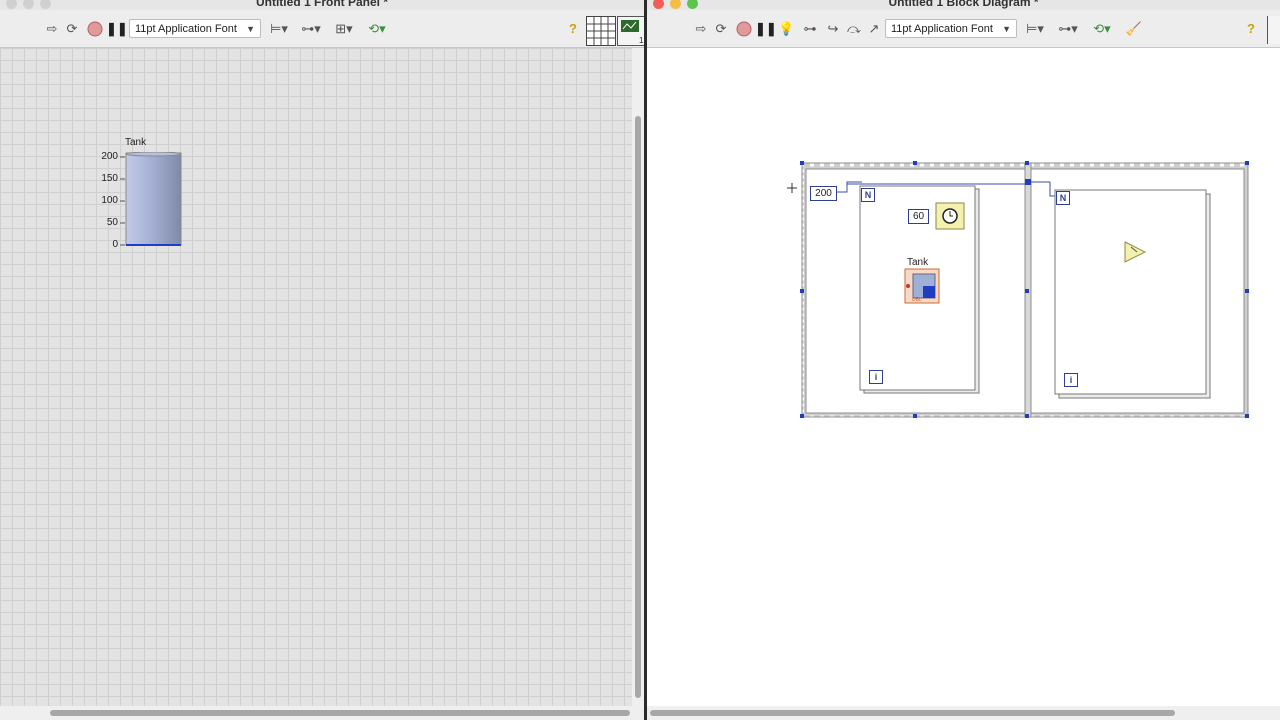 This screenshot has width=1280, height=720. I want to click on step-into-icon: ↪, so click(833, 29).